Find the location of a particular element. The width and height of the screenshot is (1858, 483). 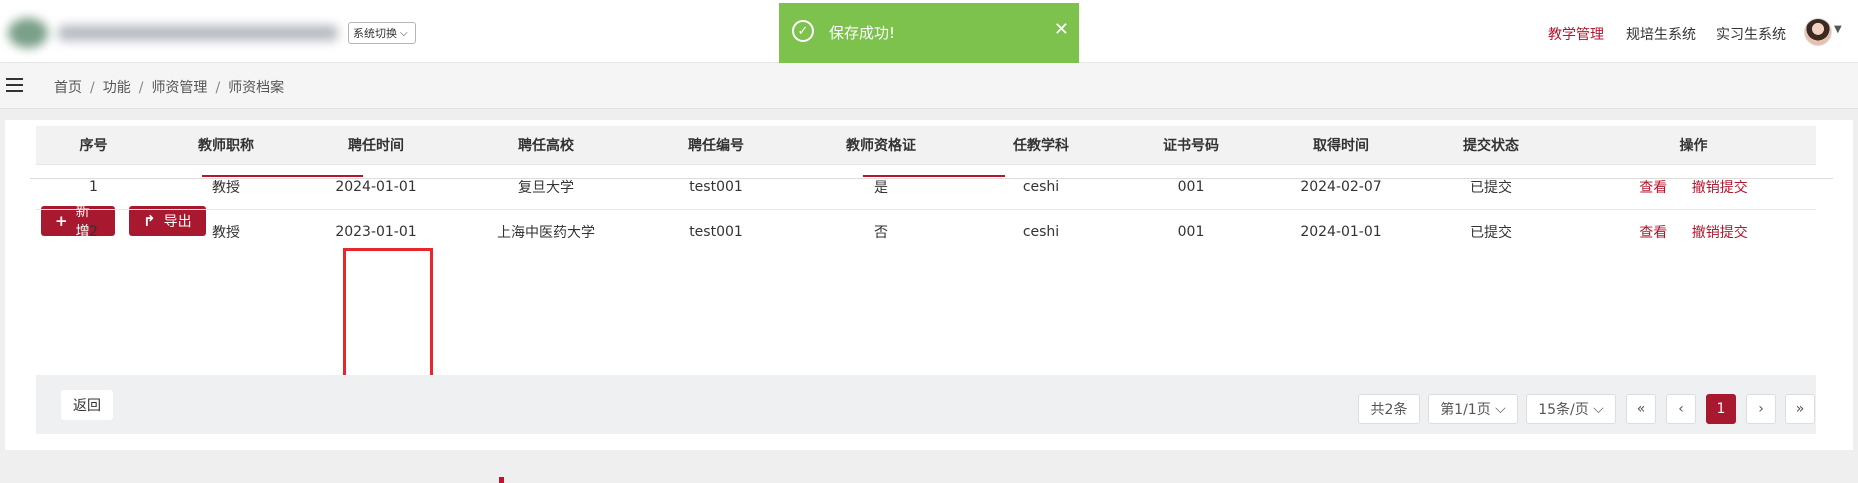

breadcrumb: 首页 / 功能 / 师资管理 / 师资档案 is located at coordinates (169, 88).